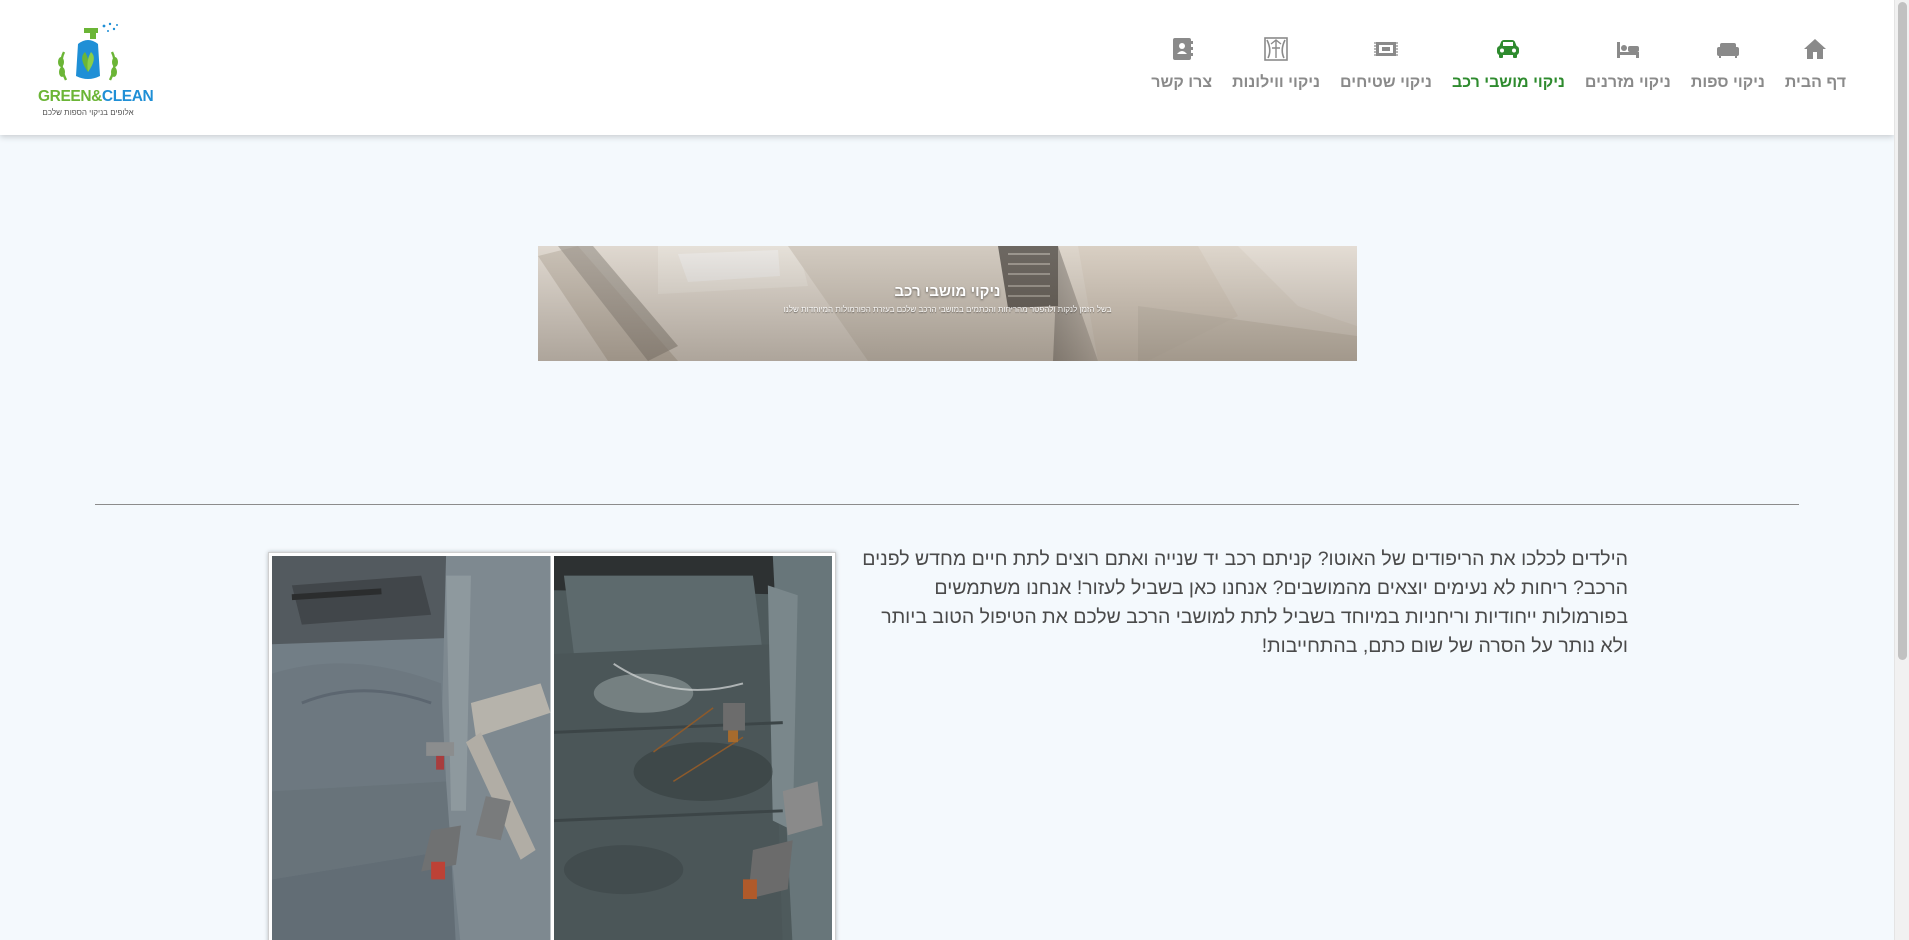  What do you see at coordinates (88, 51) in the screenshot?
I see `spray-bottle-leaf-logo-icon` at bounding box center [88, 51].